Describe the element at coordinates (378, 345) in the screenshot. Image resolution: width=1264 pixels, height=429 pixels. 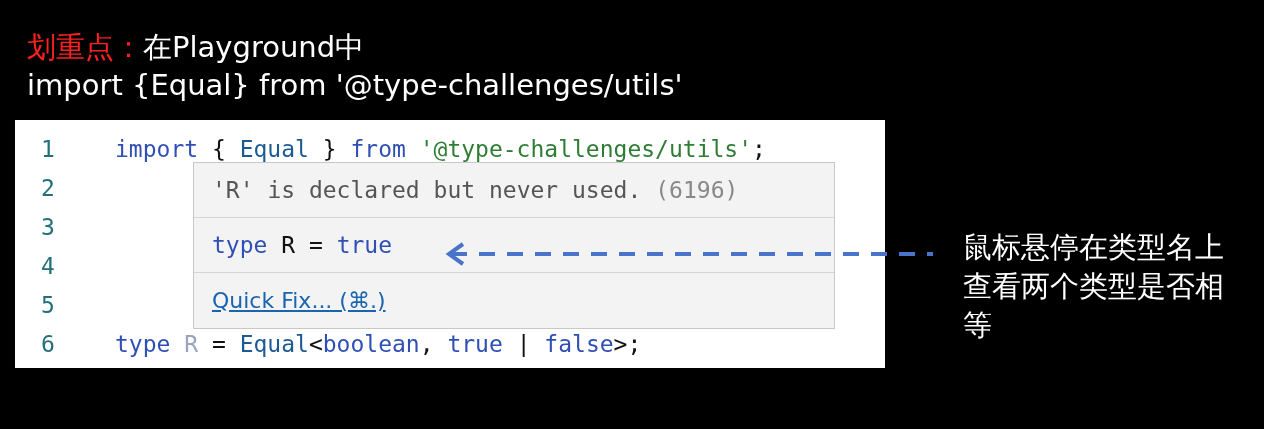
I see `code-line: type R = Equal<boolean, true | false>;` at that location.